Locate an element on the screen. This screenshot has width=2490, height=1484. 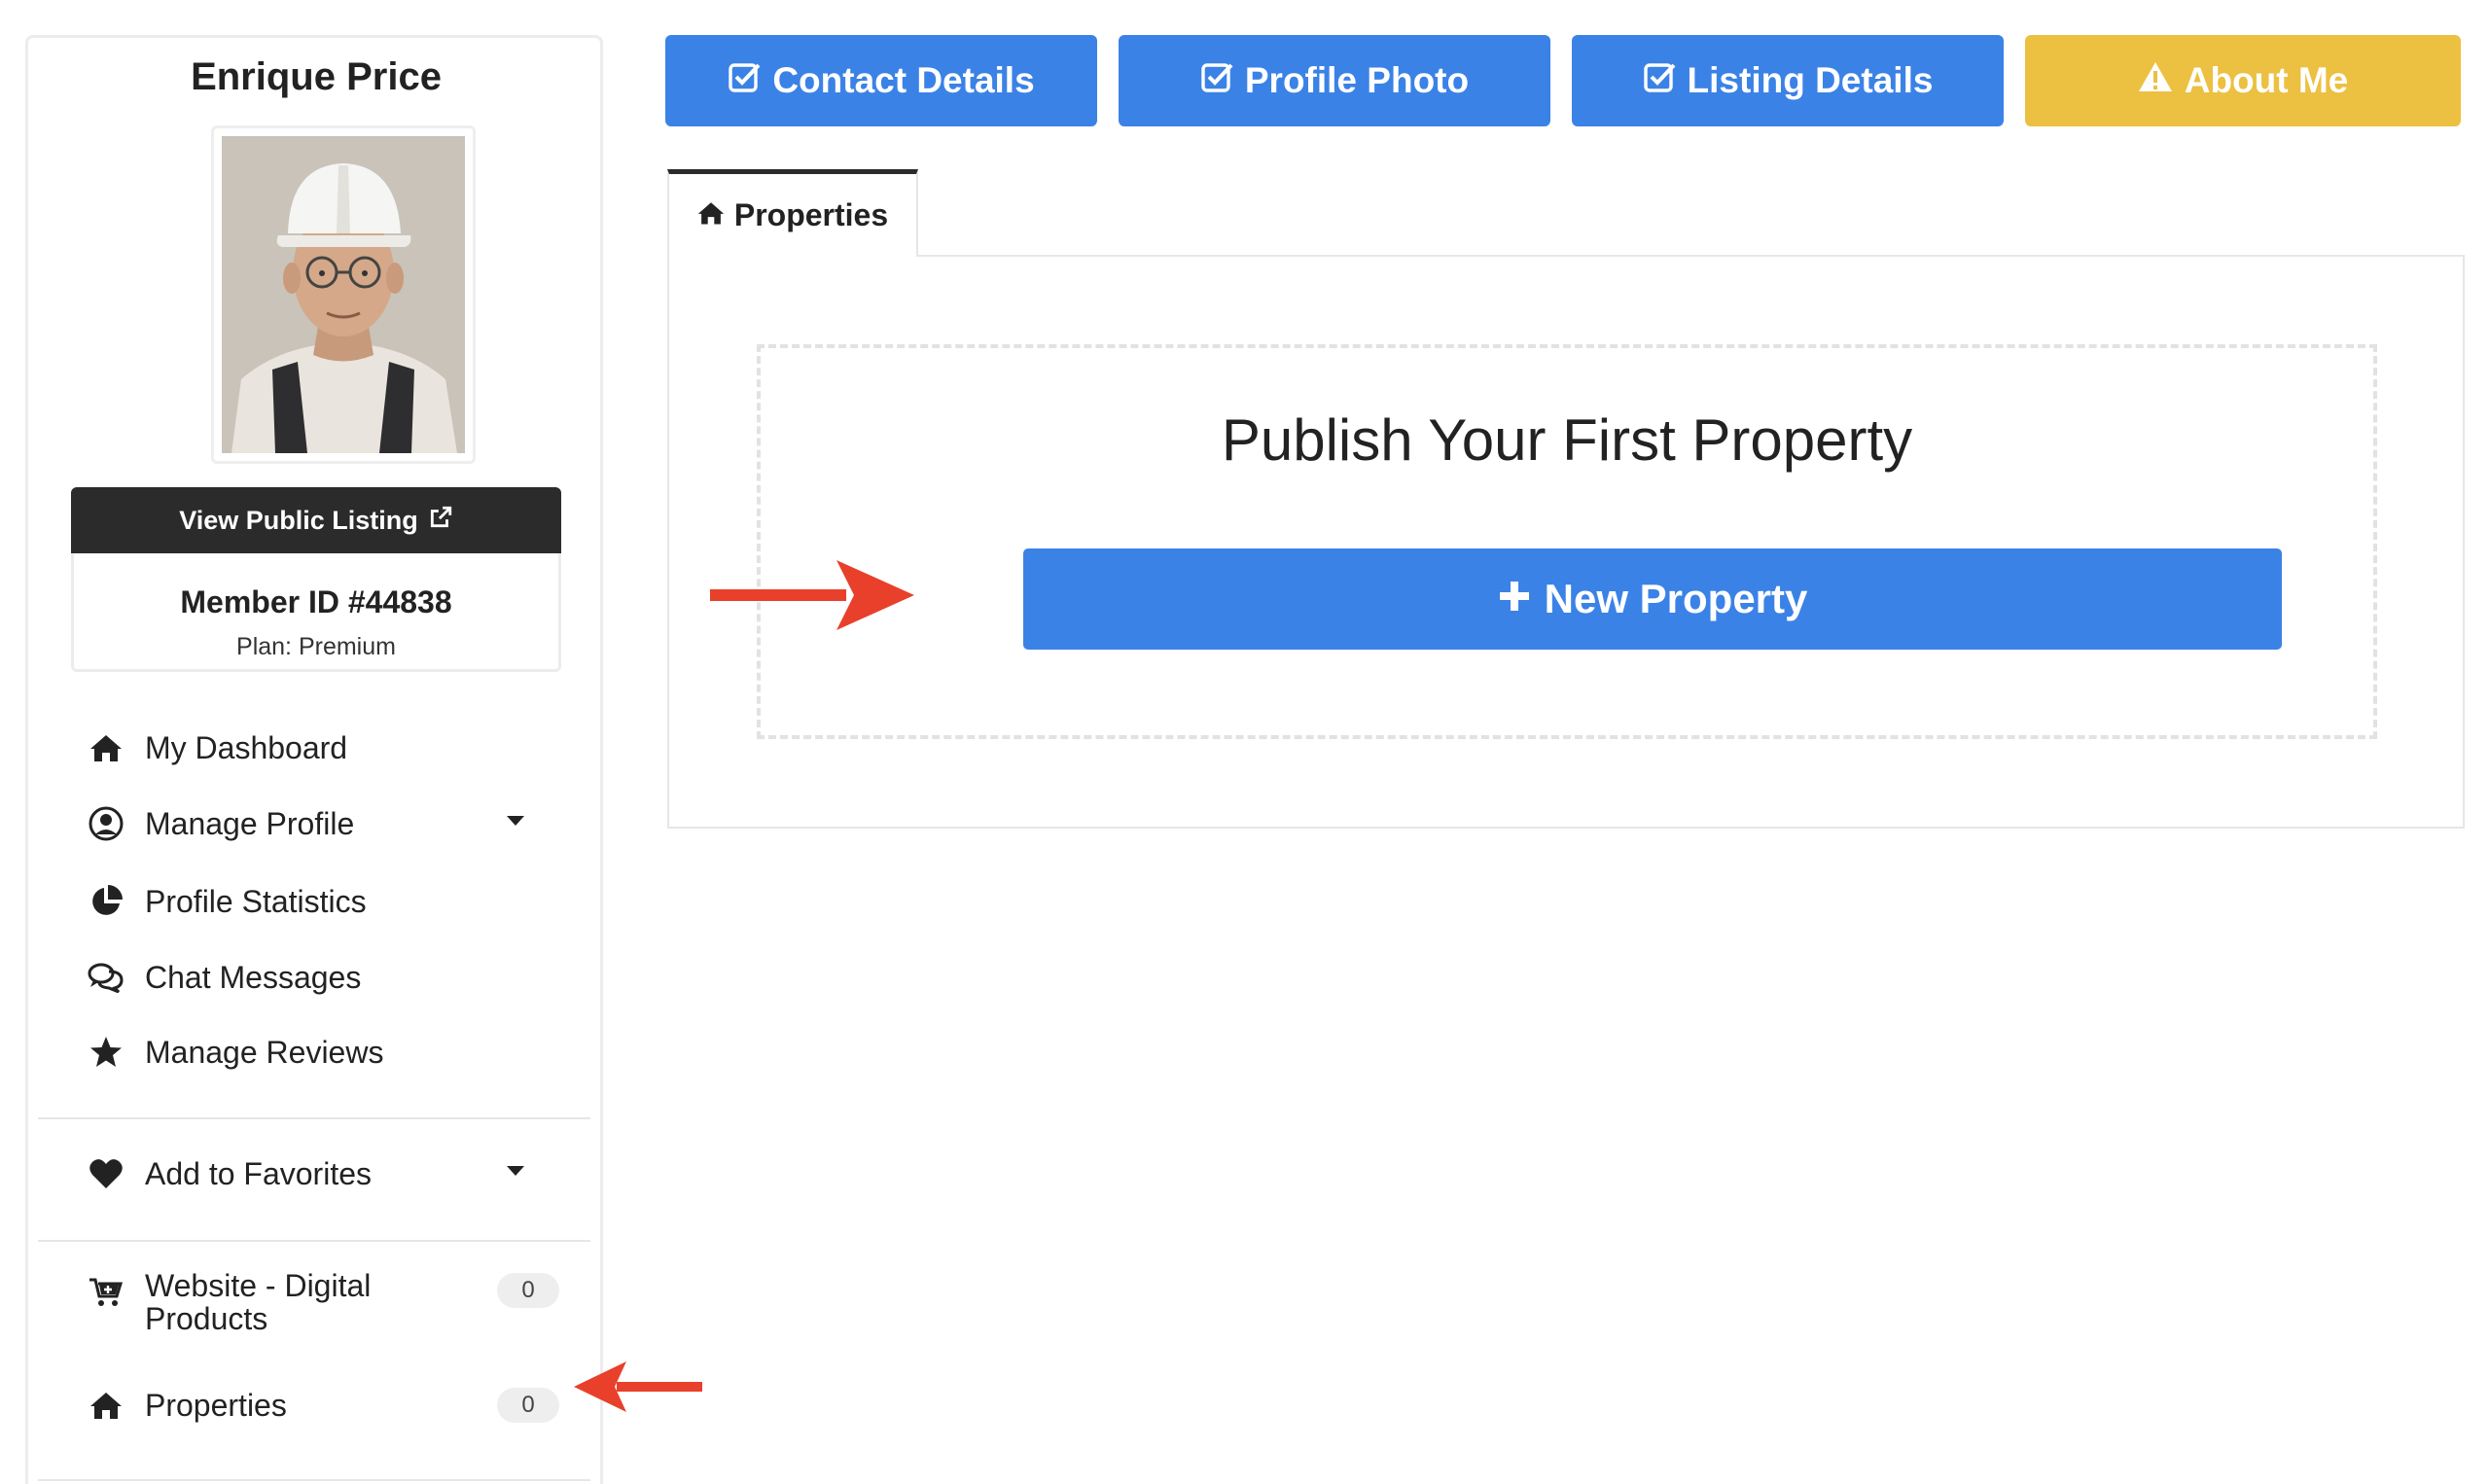
pie-chart-icon is located at coordinates (106, 902).